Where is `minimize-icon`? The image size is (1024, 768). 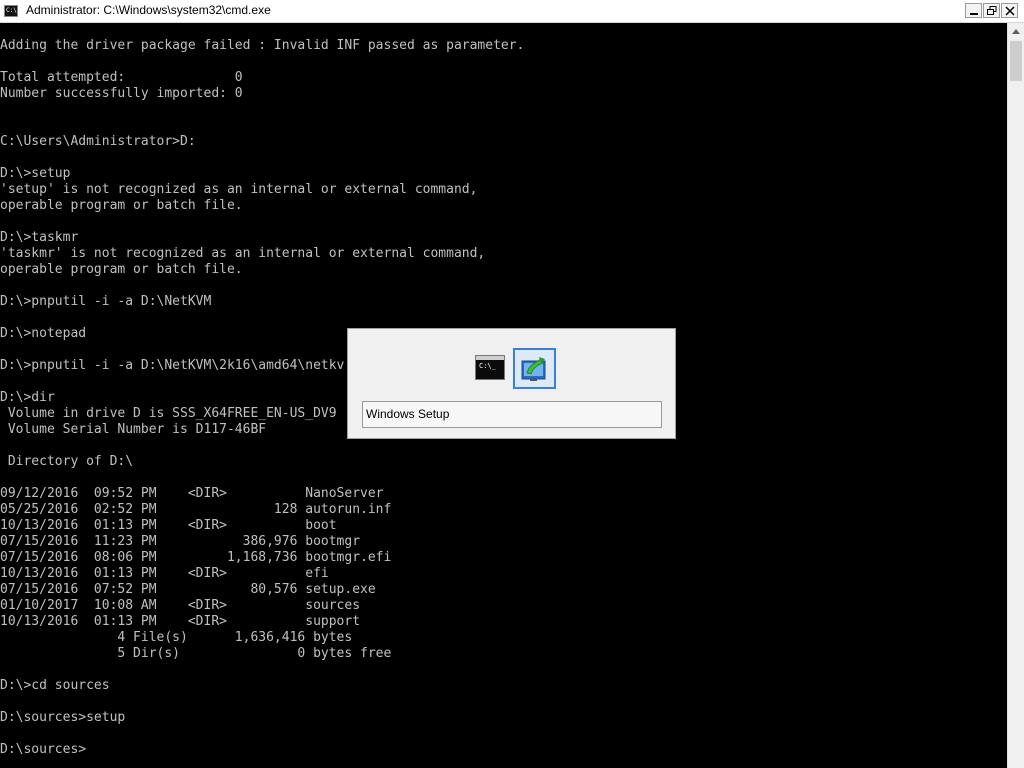 minimize-icon is located at coordinates (974, 14).